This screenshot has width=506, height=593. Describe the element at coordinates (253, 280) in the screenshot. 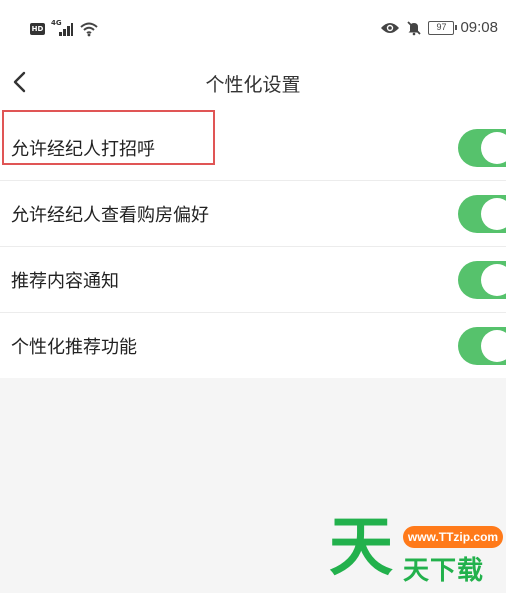

I see `setting-row-content-notification: 推荐内容通知` at that location.